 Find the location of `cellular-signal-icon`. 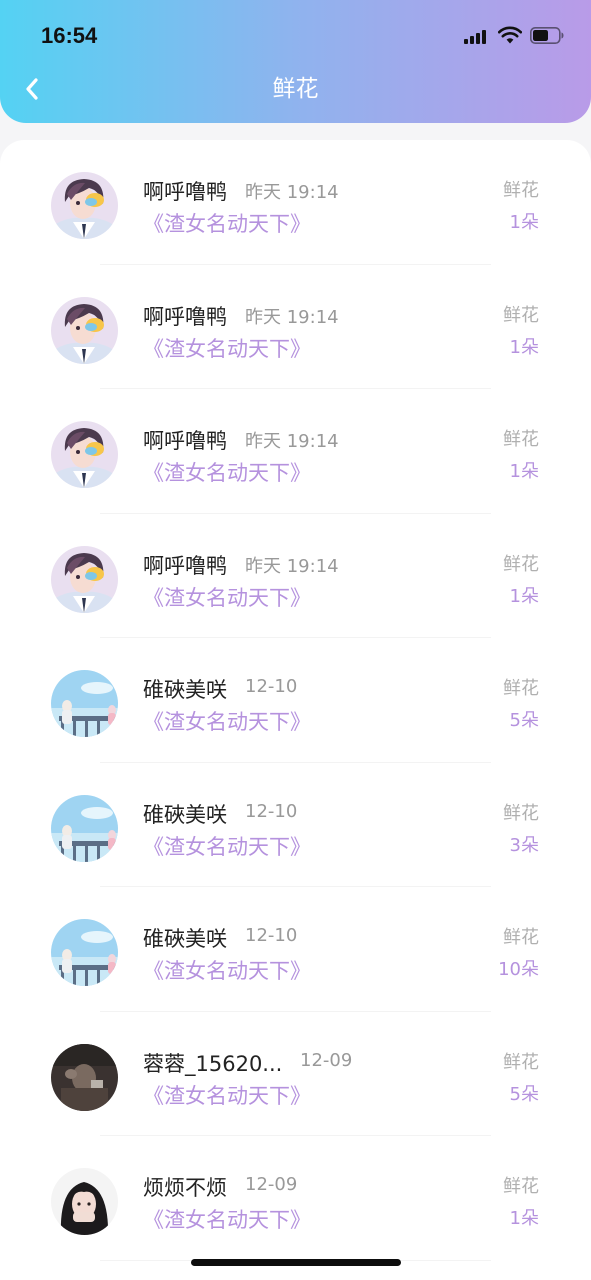

cellular-signal-icon is located at coordinates (477, 37).